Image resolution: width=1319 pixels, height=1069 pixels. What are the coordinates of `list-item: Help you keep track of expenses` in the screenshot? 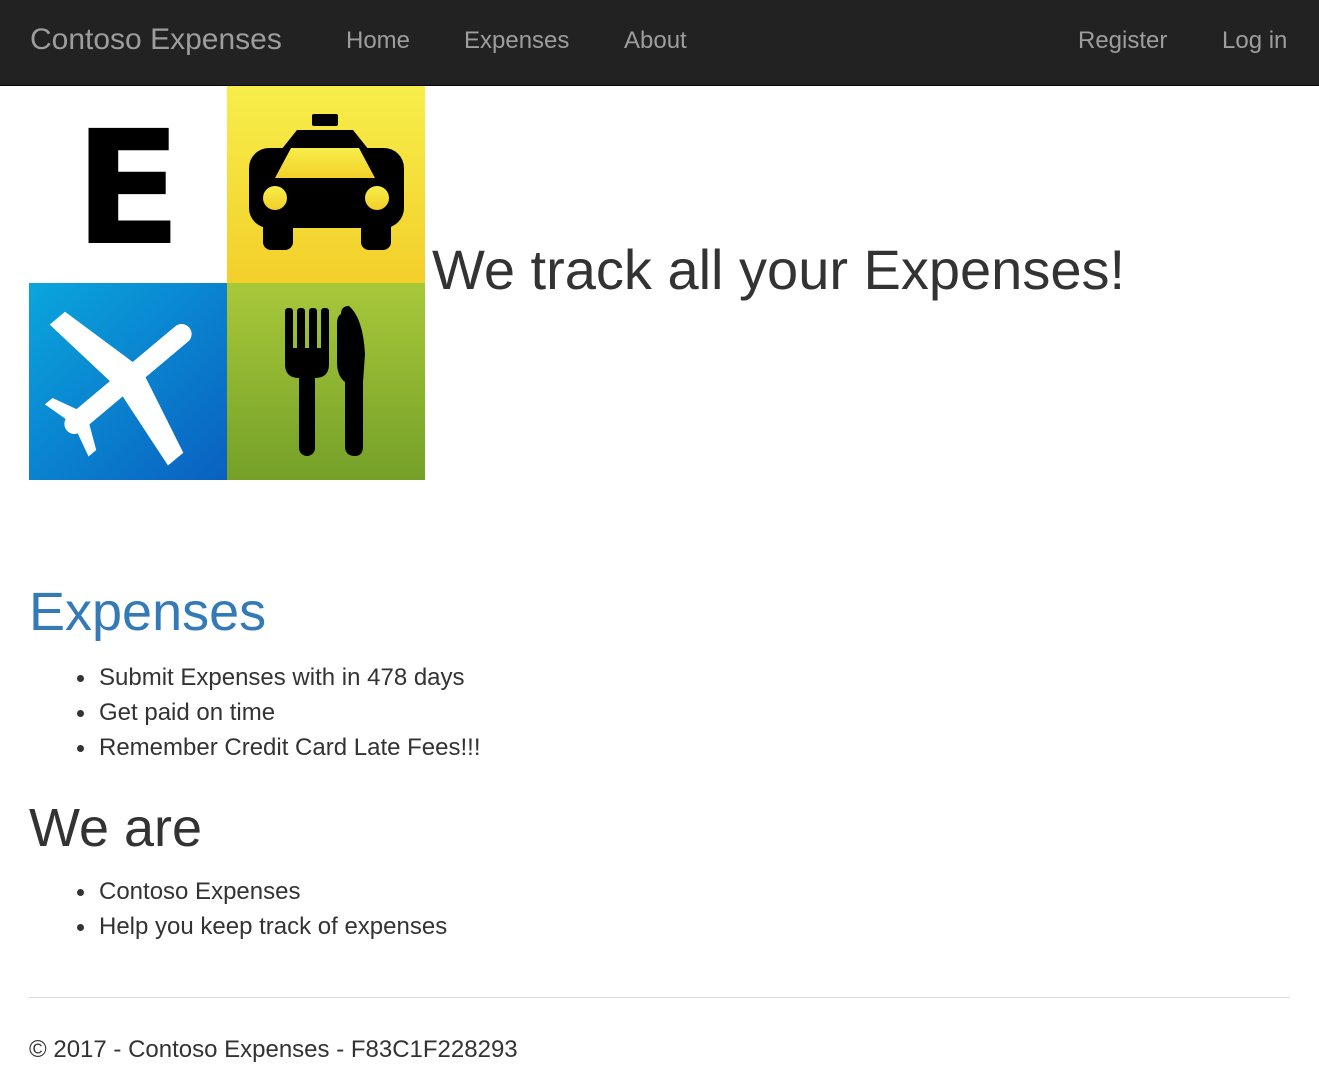 It's located at (223, 926).